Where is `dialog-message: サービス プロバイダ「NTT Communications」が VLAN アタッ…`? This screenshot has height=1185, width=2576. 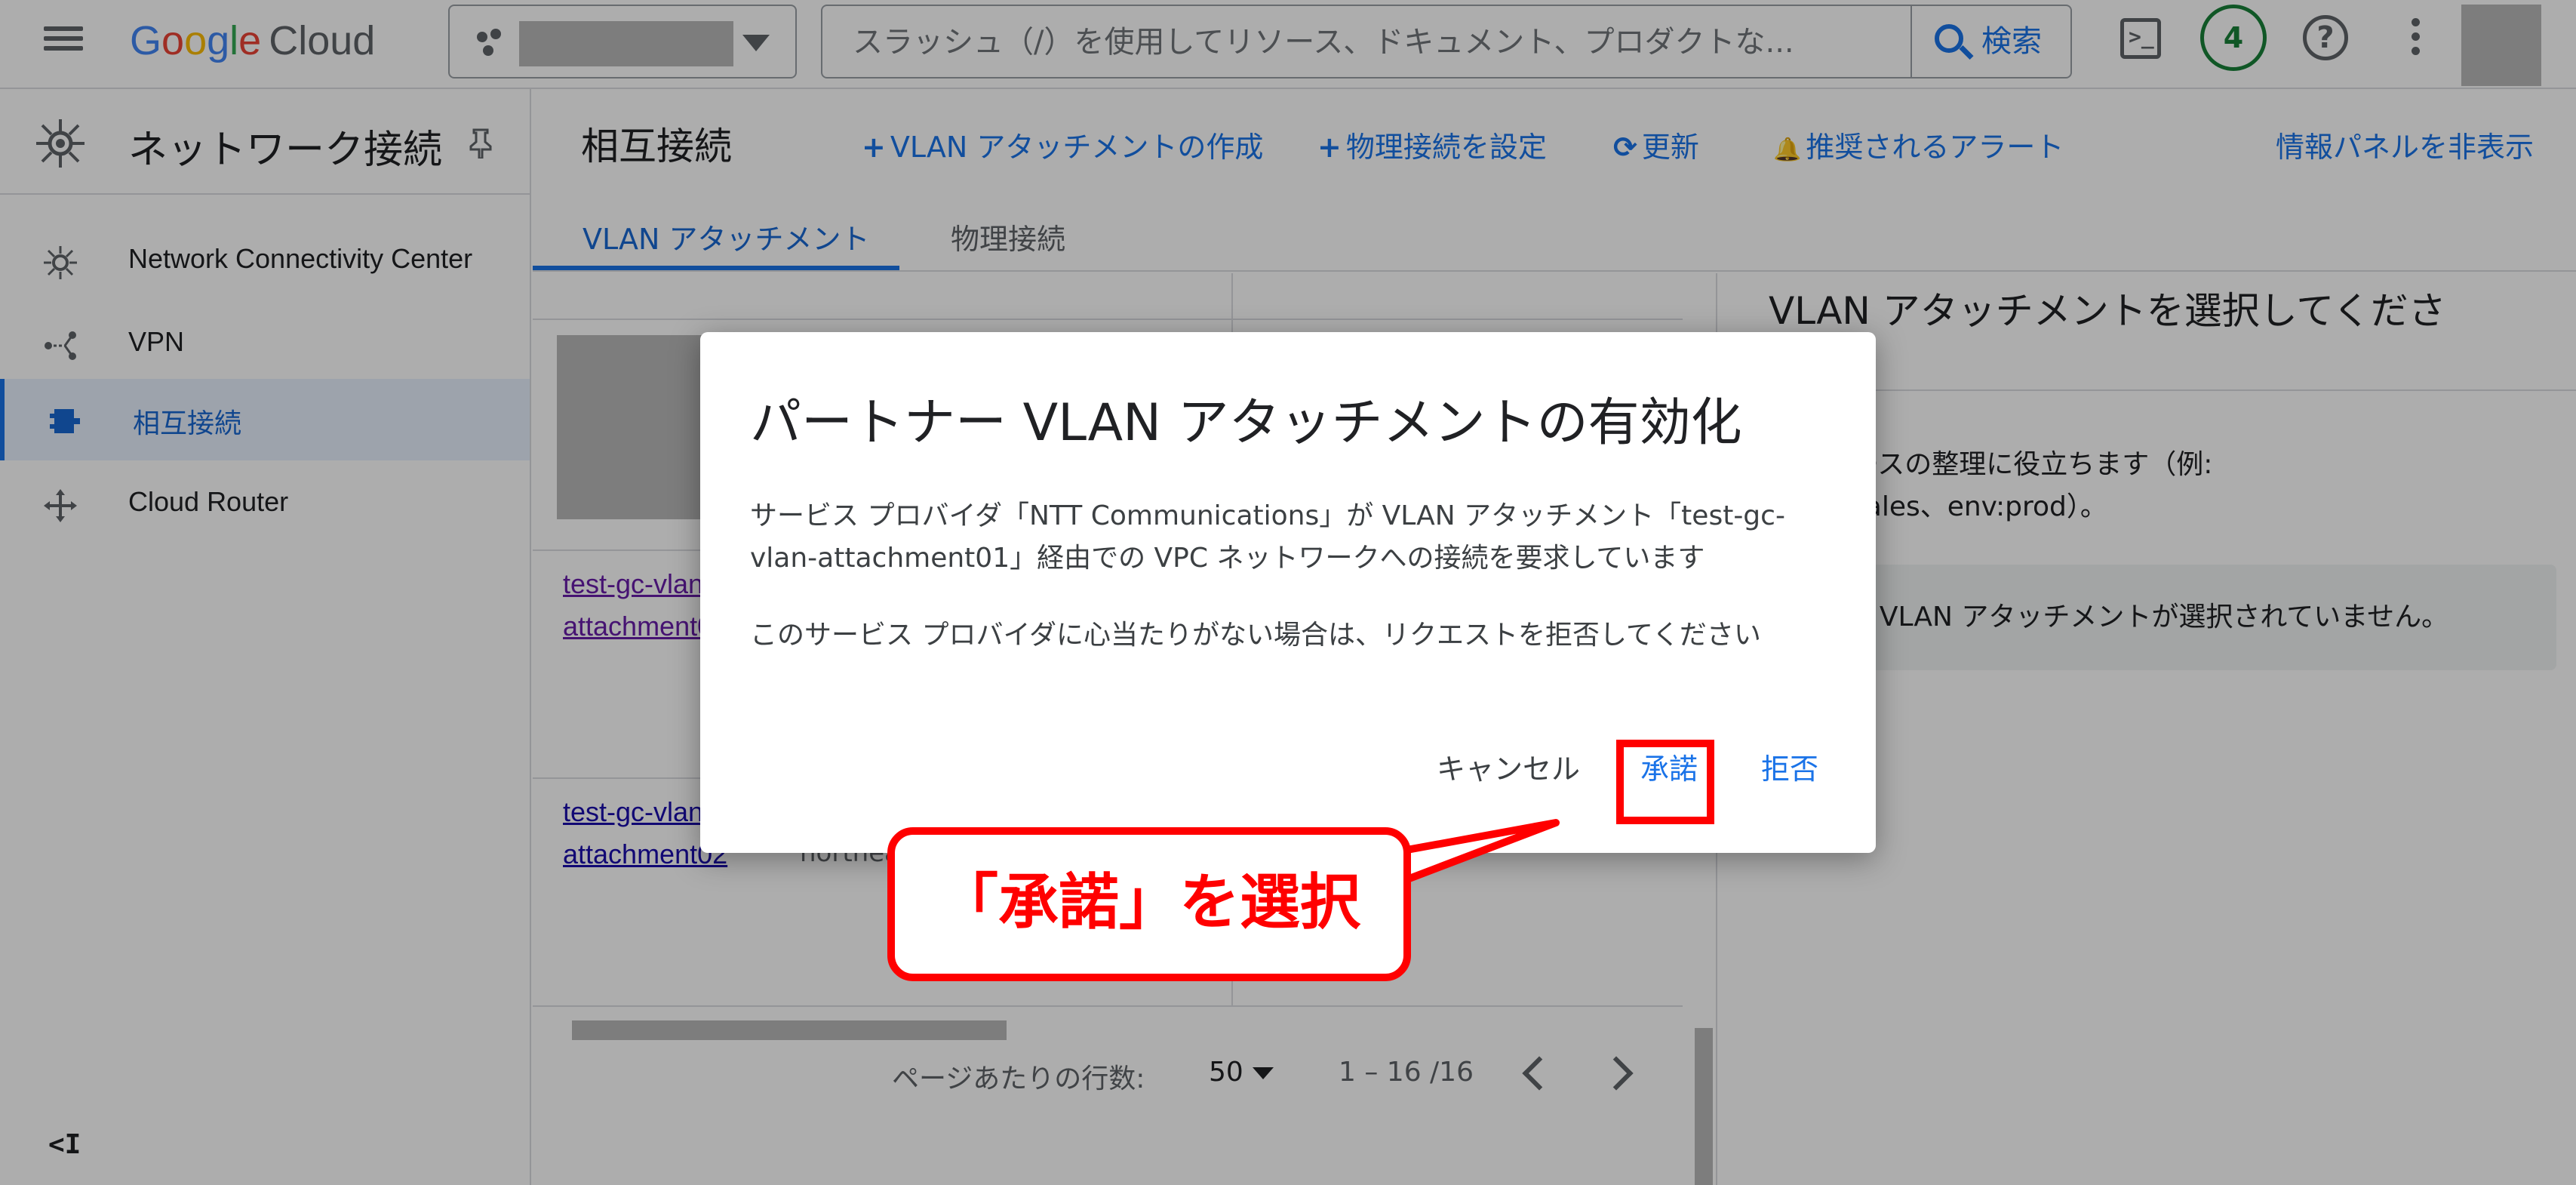 dialog-message: サービス プロバイダ「NTT Communications」が VLAN アタッ… is located at coordinates (1267, 537).